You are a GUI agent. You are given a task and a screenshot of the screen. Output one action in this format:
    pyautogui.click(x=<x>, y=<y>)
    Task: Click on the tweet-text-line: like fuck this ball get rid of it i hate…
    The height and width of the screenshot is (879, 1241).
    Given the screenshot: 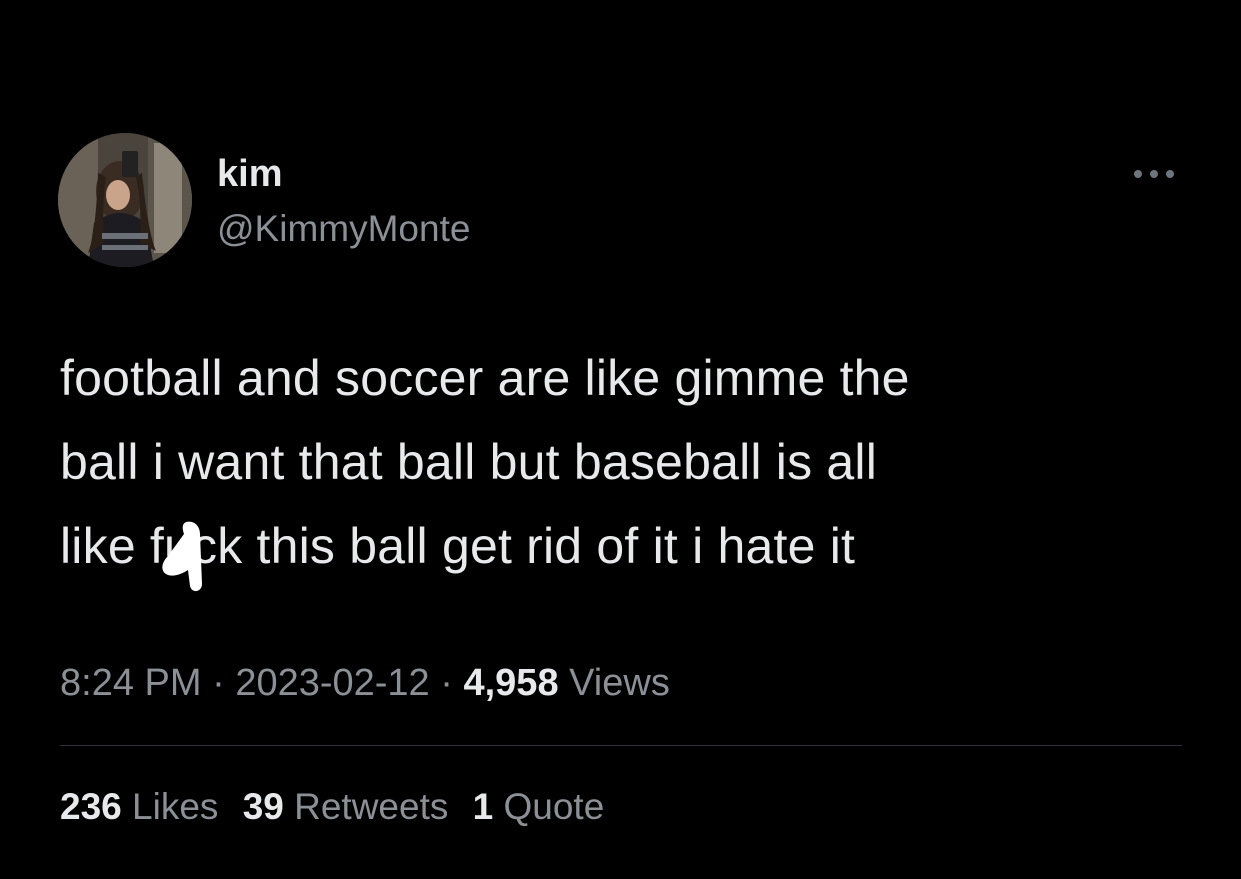 What is the action you would take?
    pyautogui.click(x=620, y=548)
    